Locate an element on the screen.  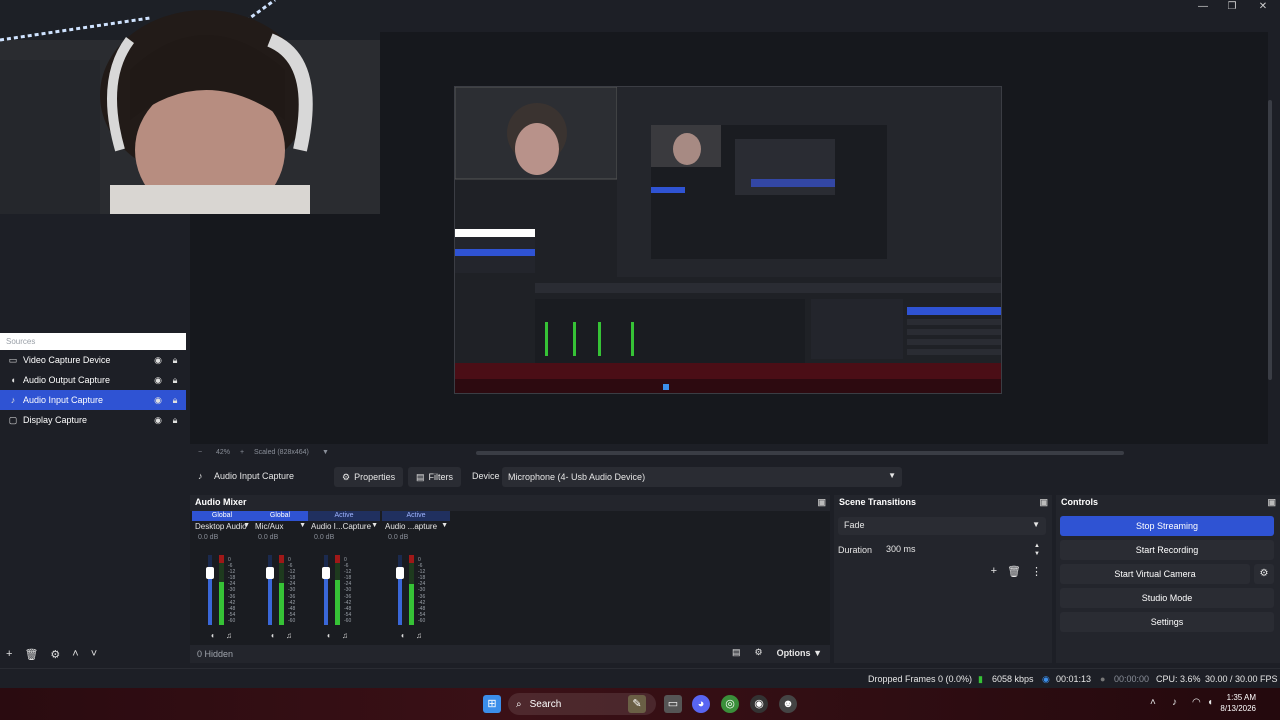
start-virtual-camera-button: Start Virtual Camera is located at coordinates (1155, 574).